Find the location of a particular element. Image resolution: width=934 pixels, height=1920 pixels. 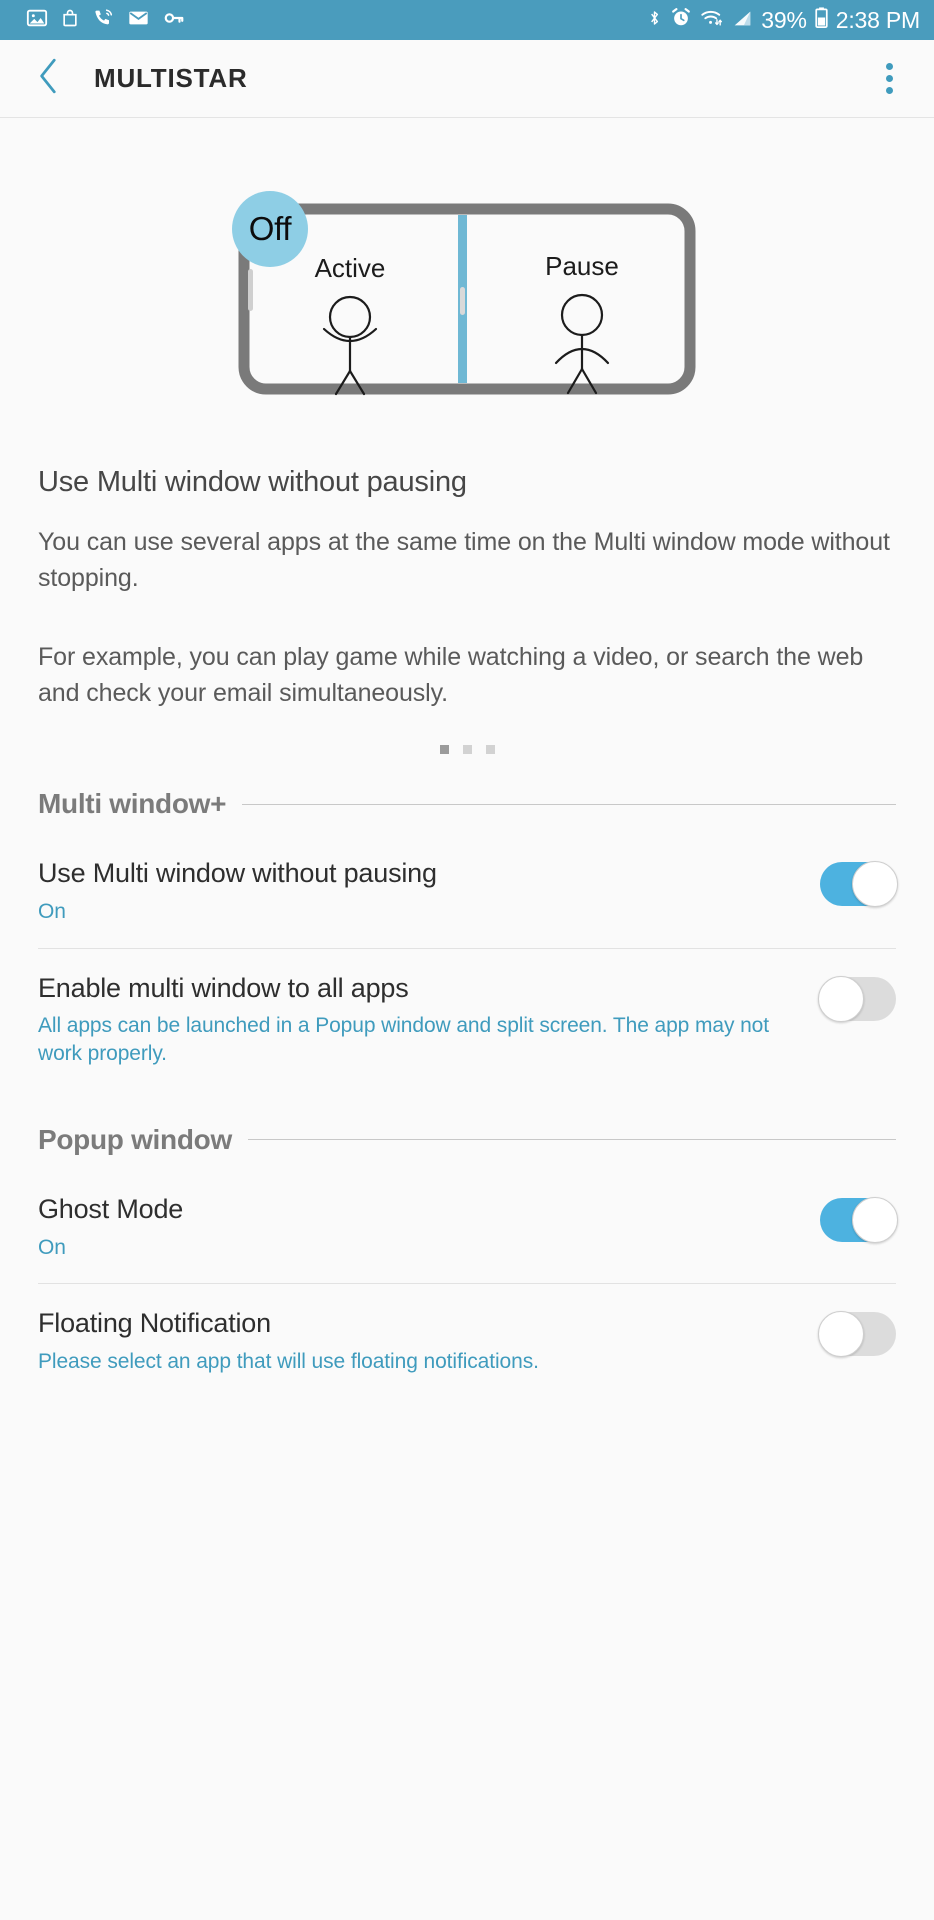

toggle-use-multi-window-without-pausing is located at coordinates (859, 884).